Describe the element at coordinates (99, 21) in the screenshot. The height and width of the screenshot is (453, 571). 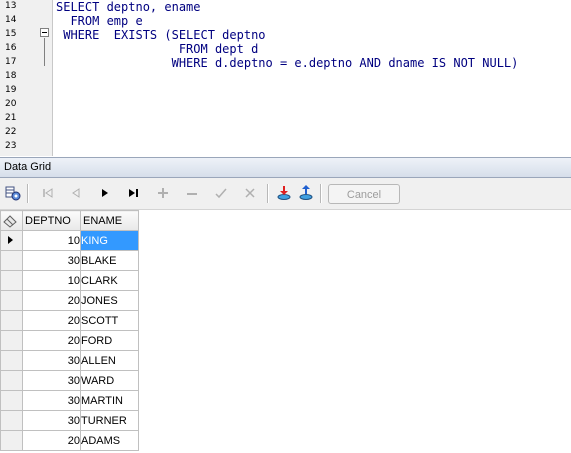
I see `code-line: FROM emp e` at that location.